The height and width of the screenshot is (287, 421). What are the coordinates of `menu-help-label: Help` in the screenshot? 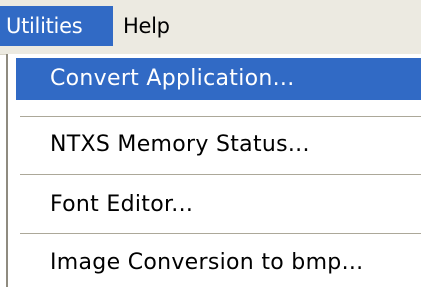 It's located at (146, 26).